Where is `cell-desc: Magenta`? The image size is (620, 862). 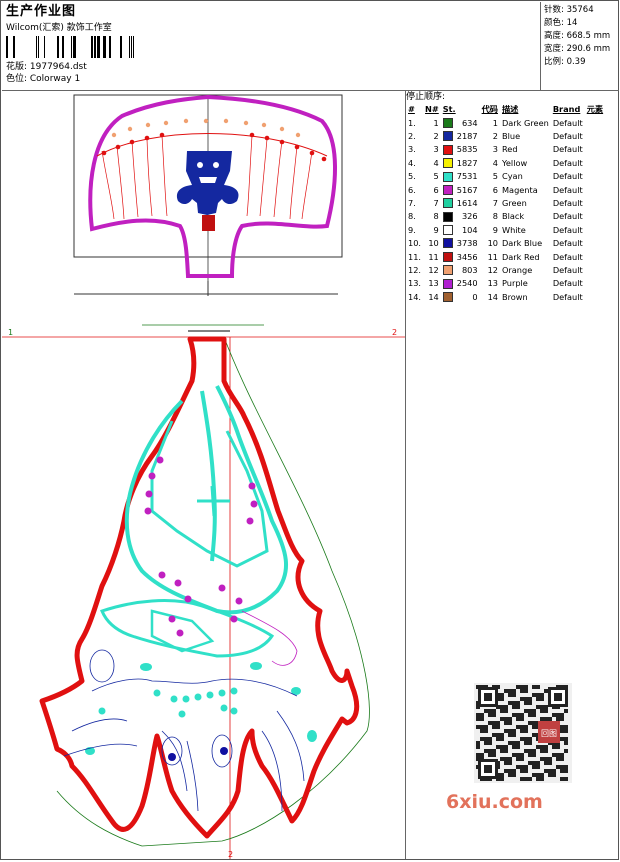 cell-desc: Magenta is located at coordinates (519, 189).